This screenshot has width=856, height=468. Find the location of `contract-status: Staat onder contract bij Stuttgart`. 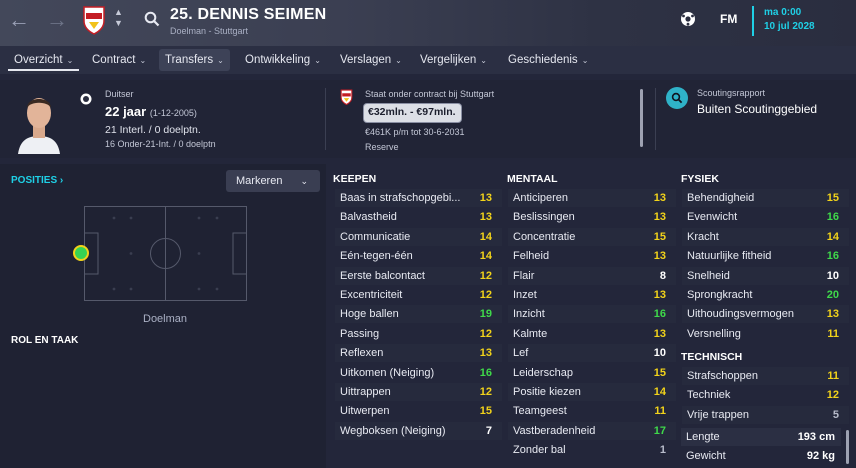

contract-status: Staat onder contract bij Stuttgart is located at coordinates (430, 94).